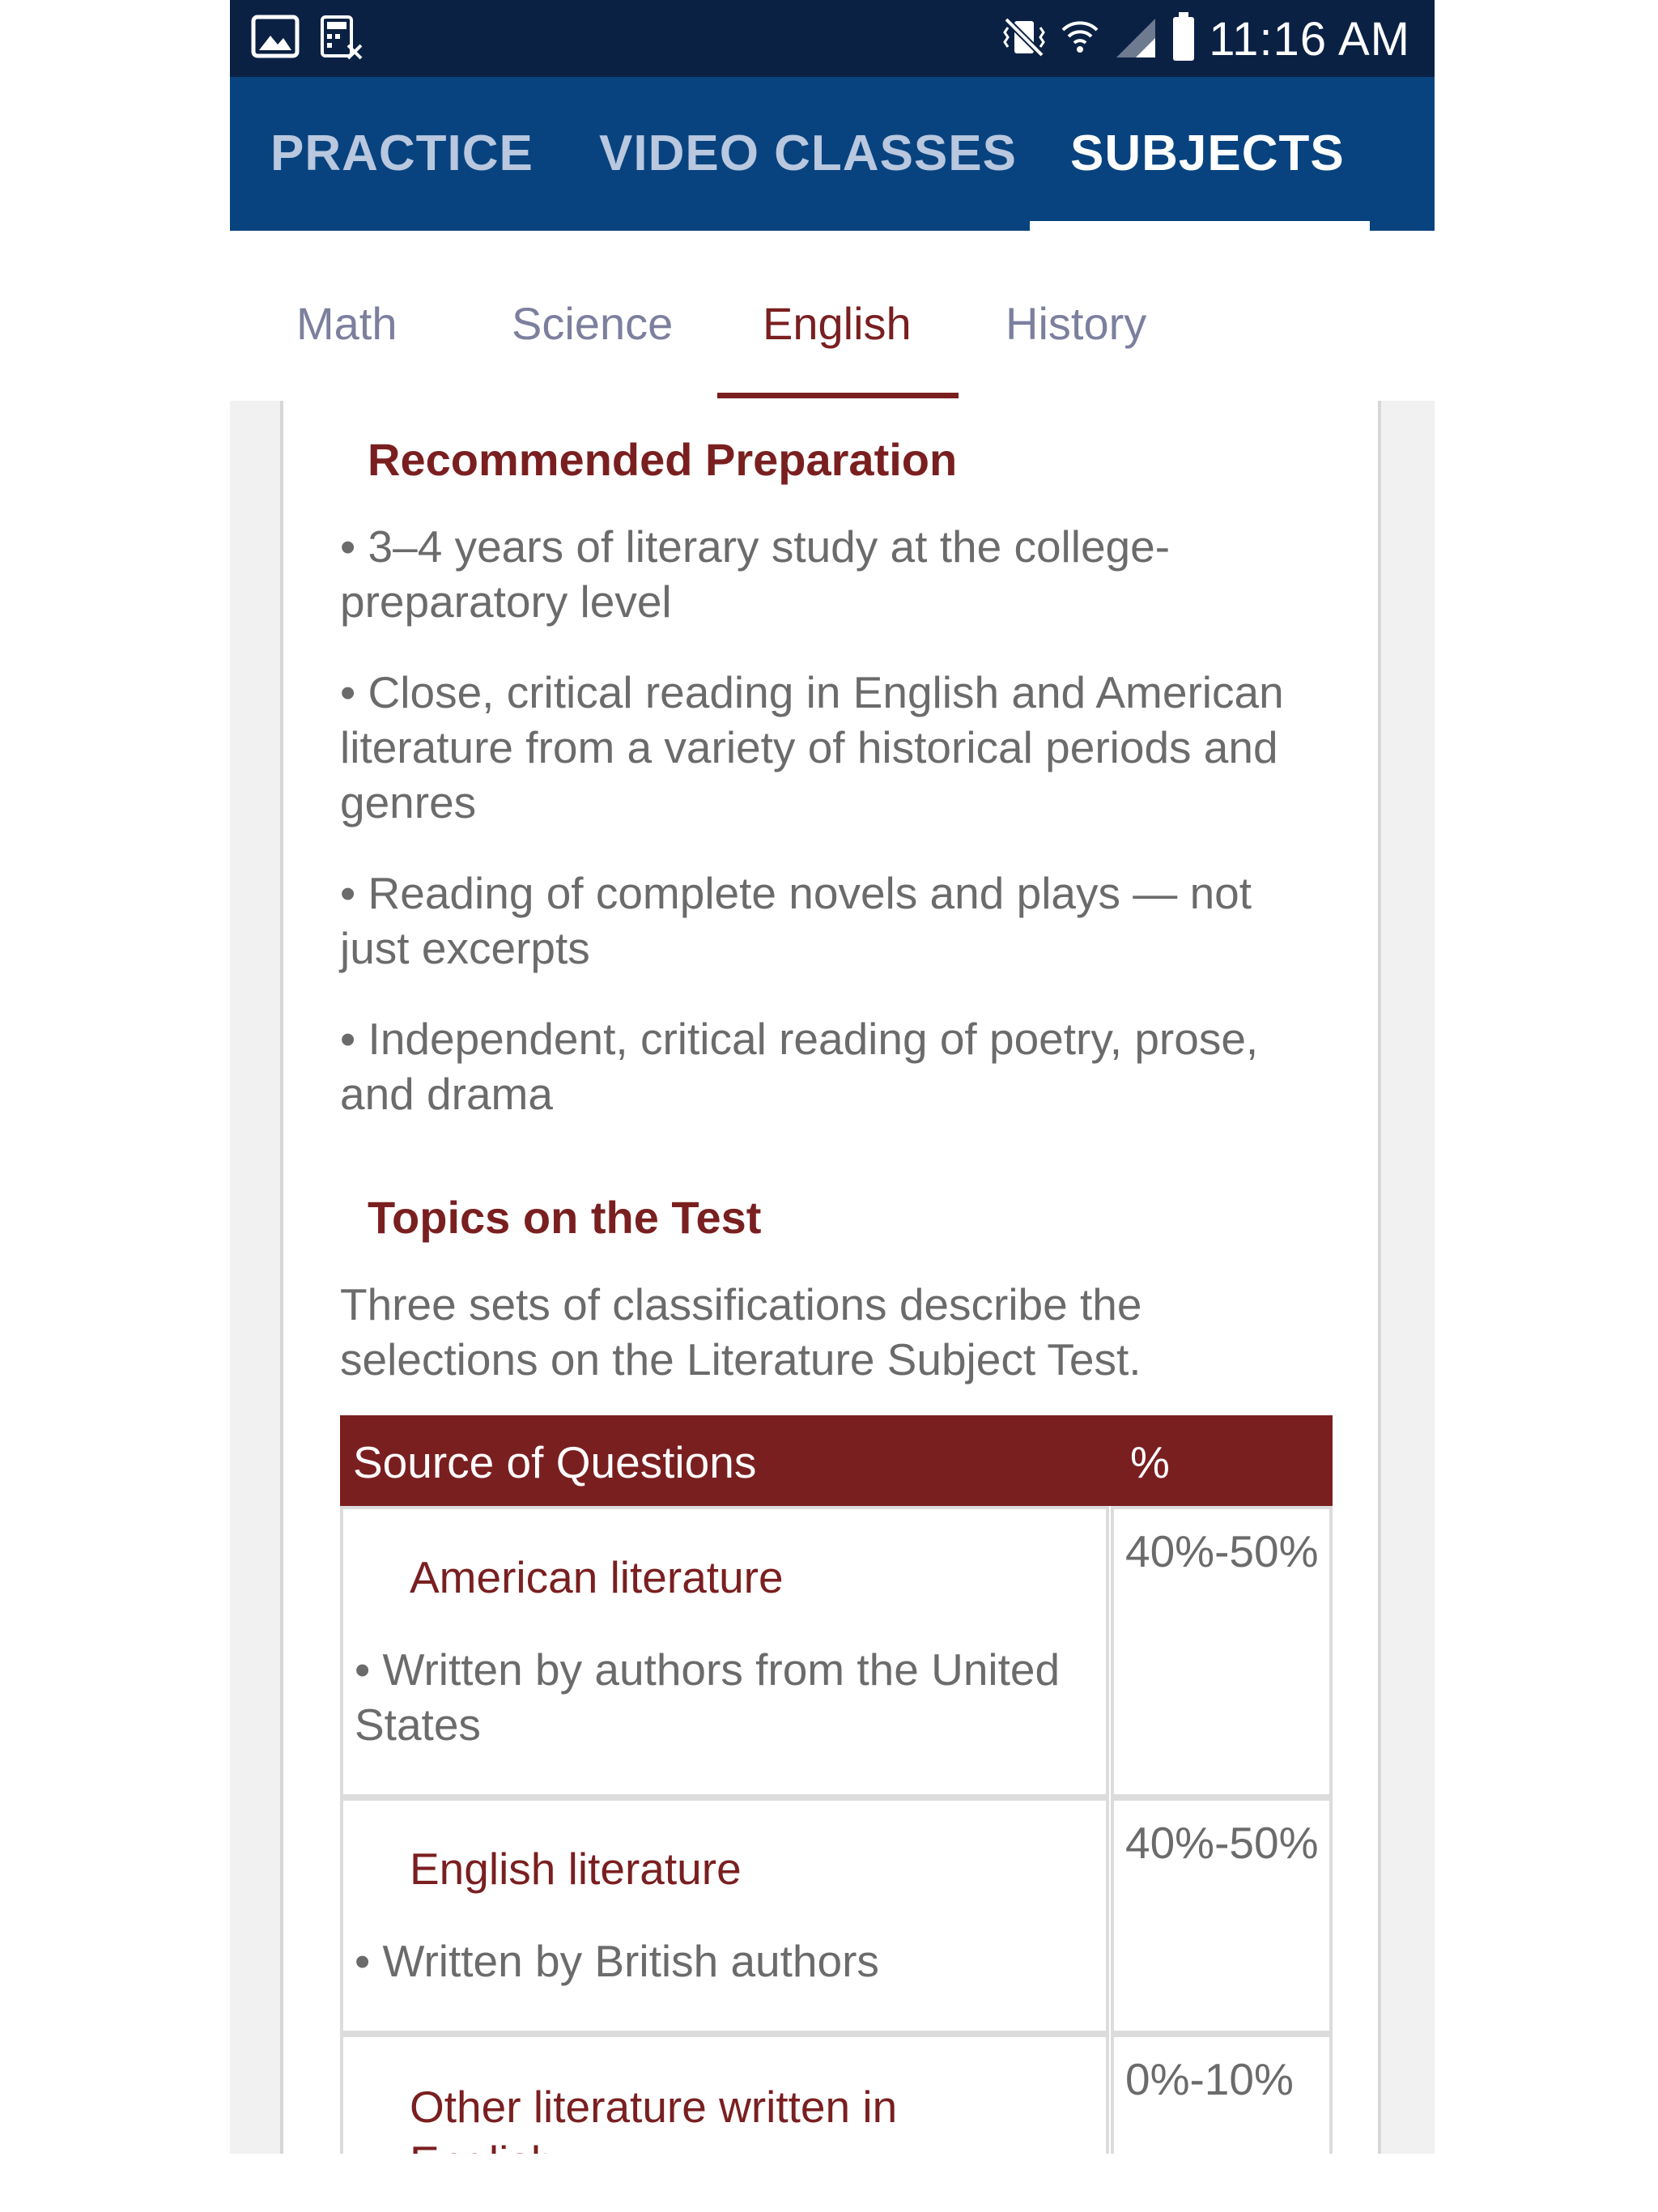 Image resolution: width=1658 pixels, height=2212 pixels. Describe the element at coordinates (1024, 39) in the screenshot. I see `vibrate-icon` at that location.